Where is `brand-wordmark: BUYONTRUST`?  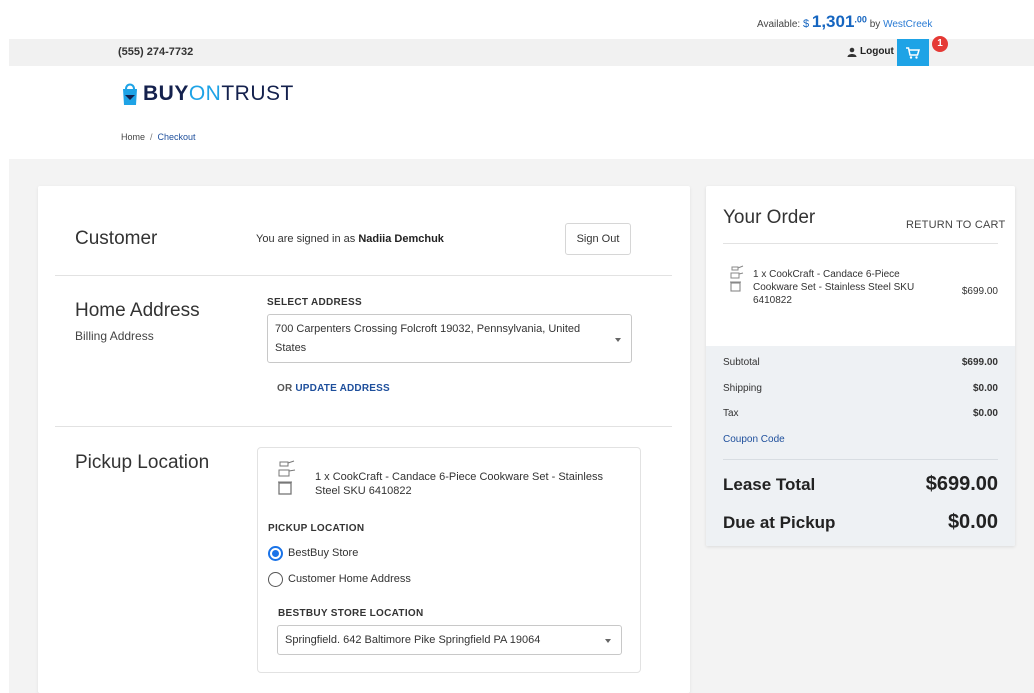 brand-wordmark: BUYONTRUST is located at coordinates (218, 93).